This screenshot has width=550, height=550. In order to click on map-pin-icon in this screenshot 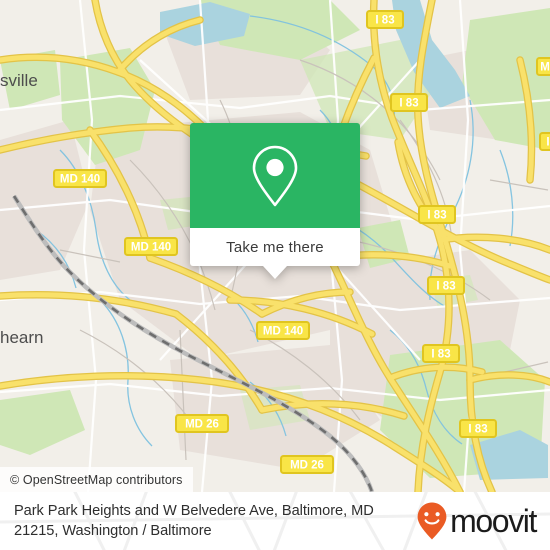, I will do `click(275, 175)`.